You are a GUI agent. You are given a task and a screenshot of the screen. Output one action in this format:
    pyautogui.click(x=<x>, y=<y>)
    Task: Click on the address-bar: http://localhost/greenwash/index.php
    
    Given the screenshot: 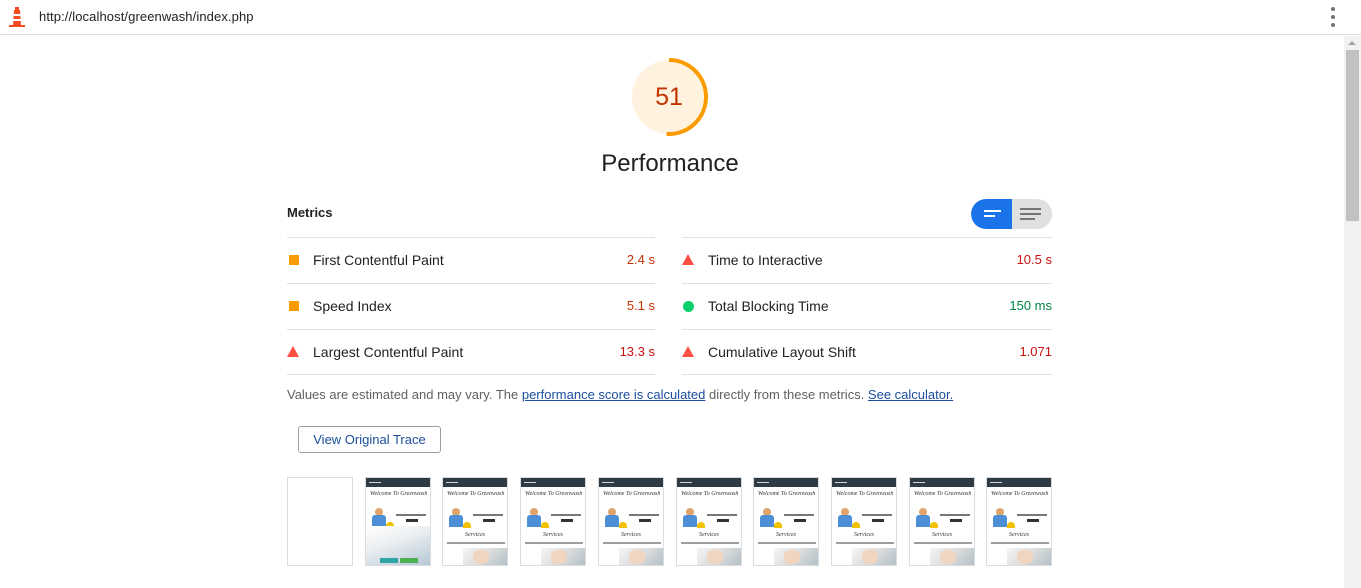 What is the action you would take?
    pyautogui.click(x=680, y=17)
    